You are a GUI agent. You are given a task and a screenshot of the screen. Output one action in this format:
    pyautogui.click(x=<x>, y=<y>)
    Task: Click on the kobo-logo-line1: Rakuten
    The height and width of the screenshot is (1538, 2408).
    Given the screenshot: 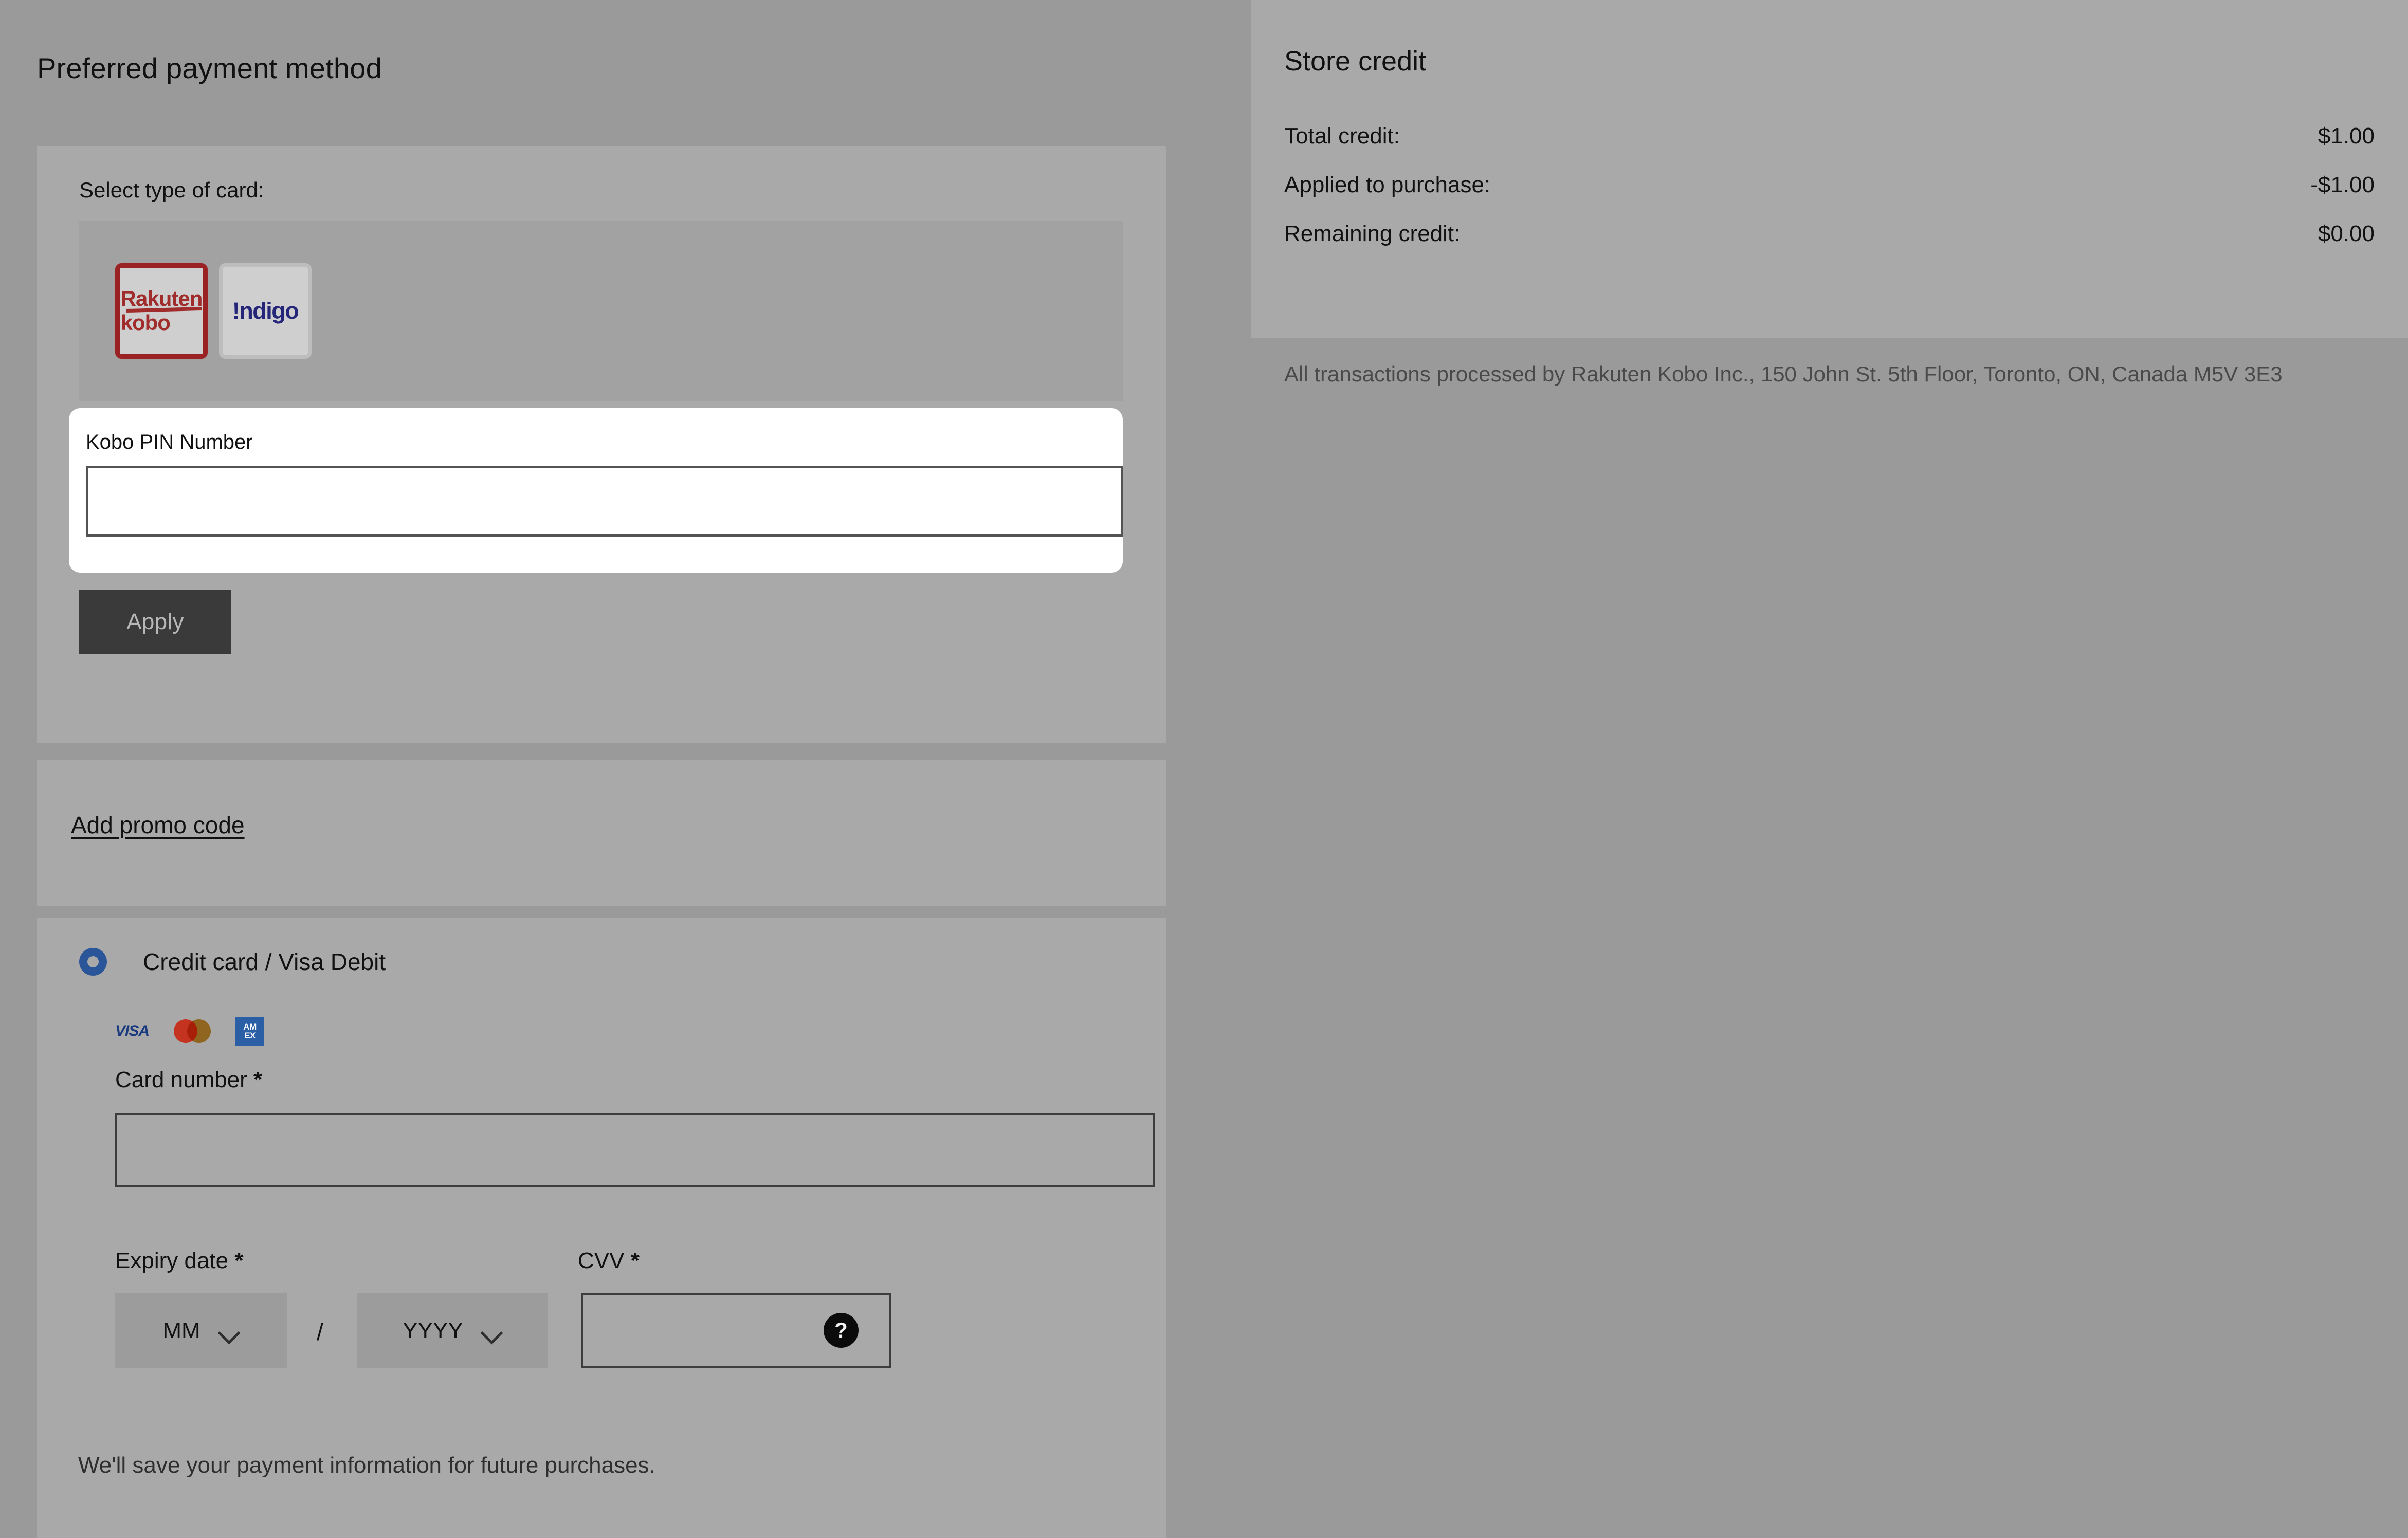 What is the action you would take?
    pyautogui.click(x=162, y=300)
    